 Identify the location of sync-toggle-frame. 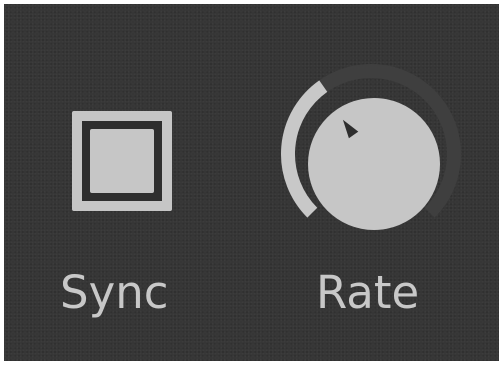
(122, 161).